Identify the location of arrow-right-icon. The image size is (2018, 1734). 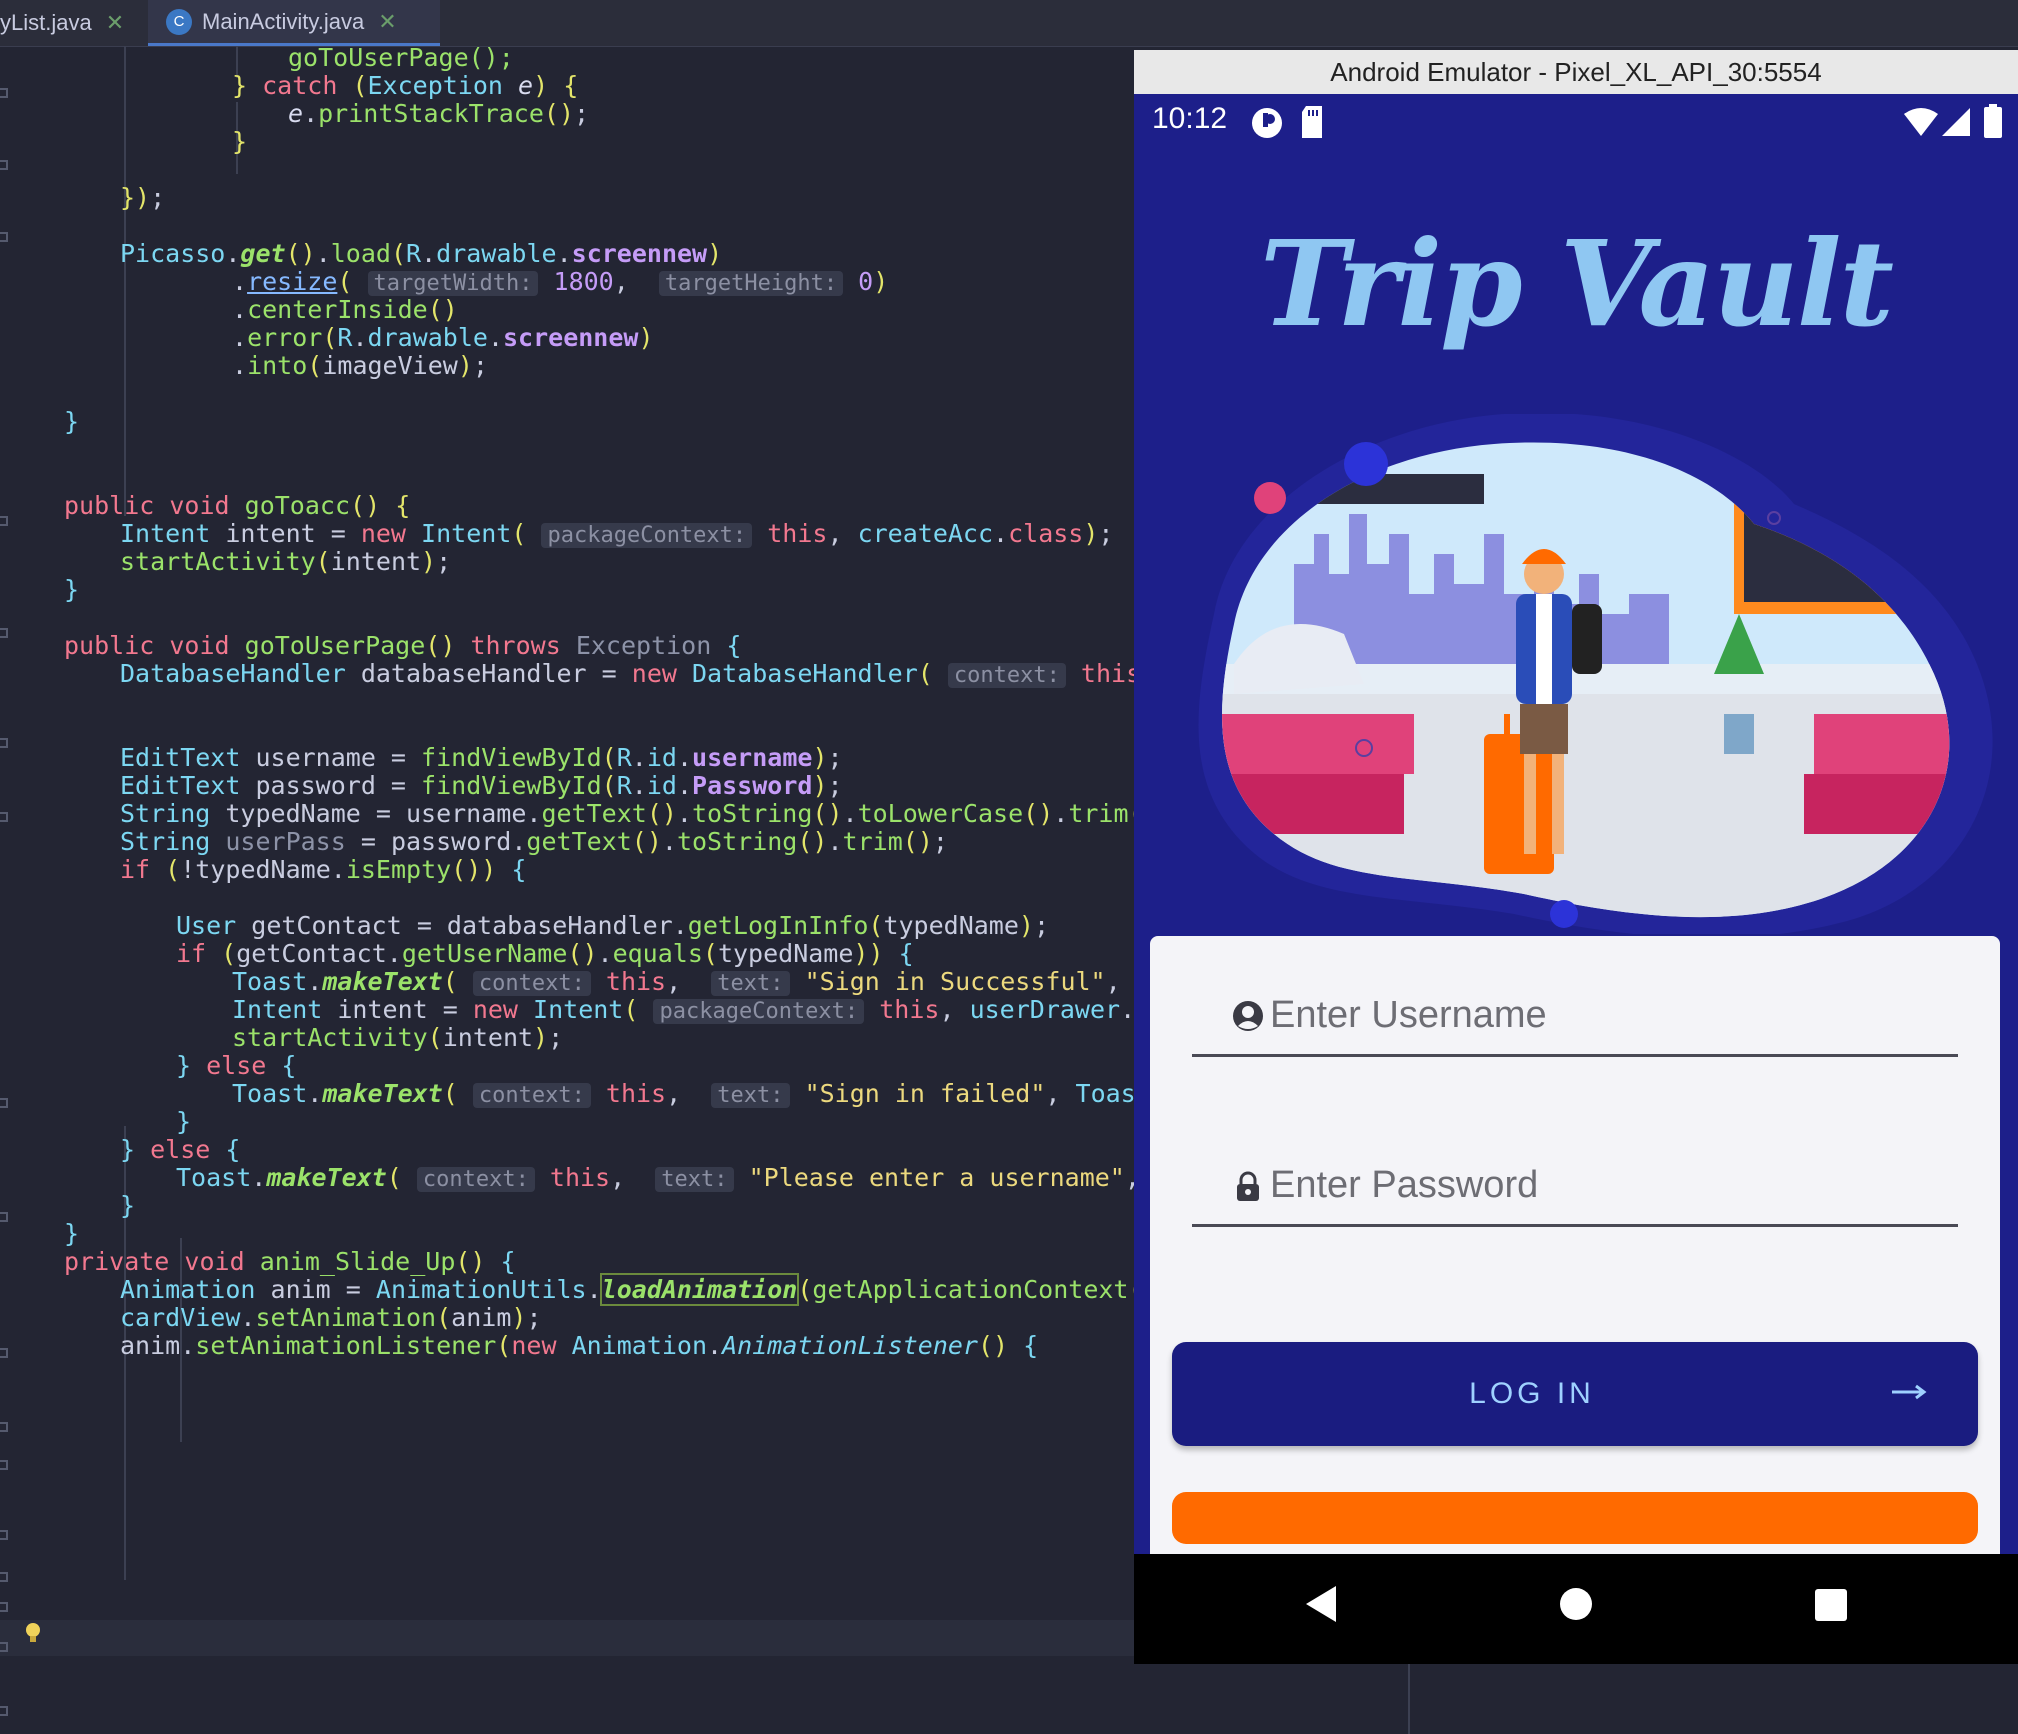
(1909, 1392).